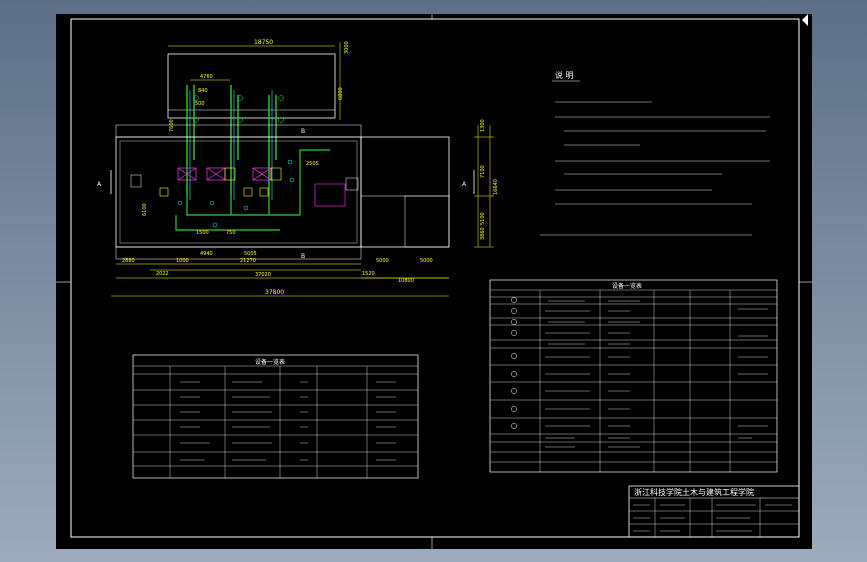 This screenshot has width=867, height=562. I want to click on dim-top-width: 18750, so click(263, 42).